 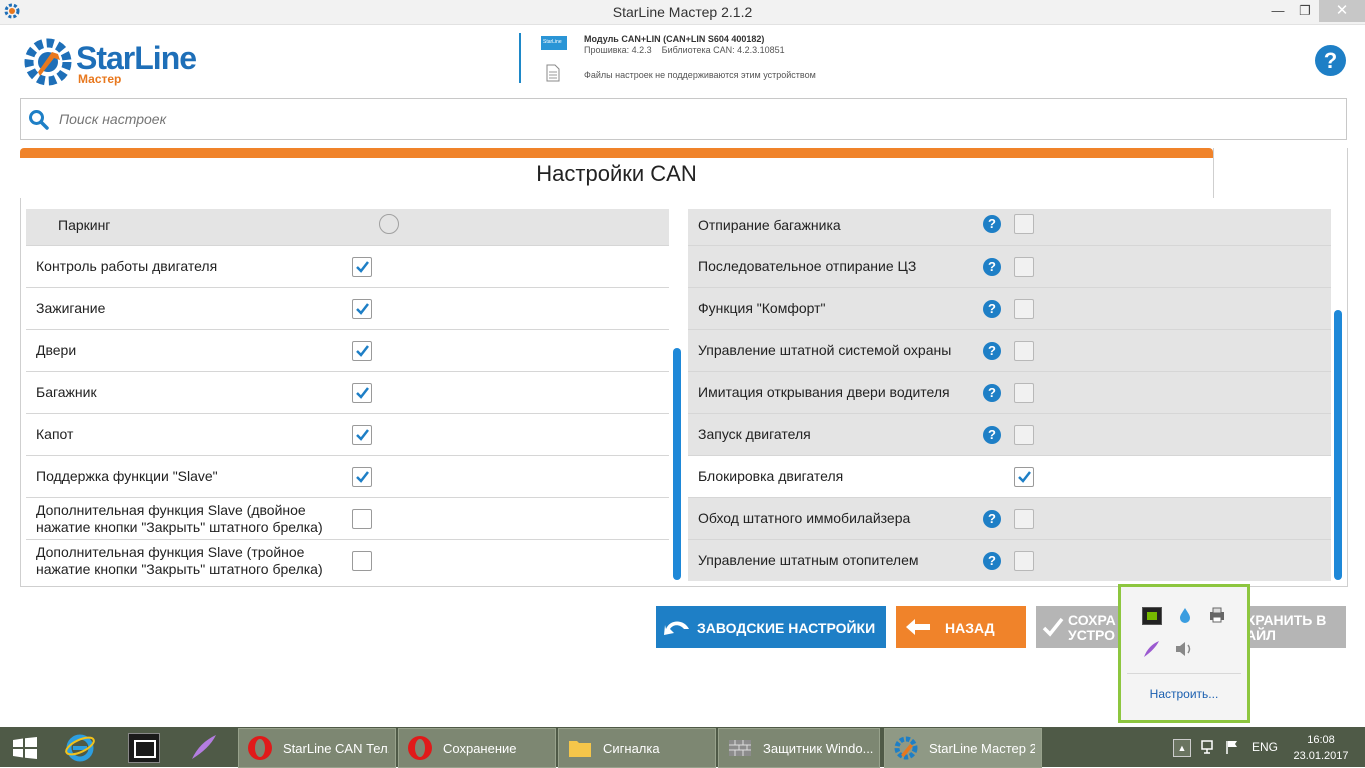 I want to click on save-to-file-button: ХРАНИТЬ В АЙЛ, so click(x=1295, y=627).